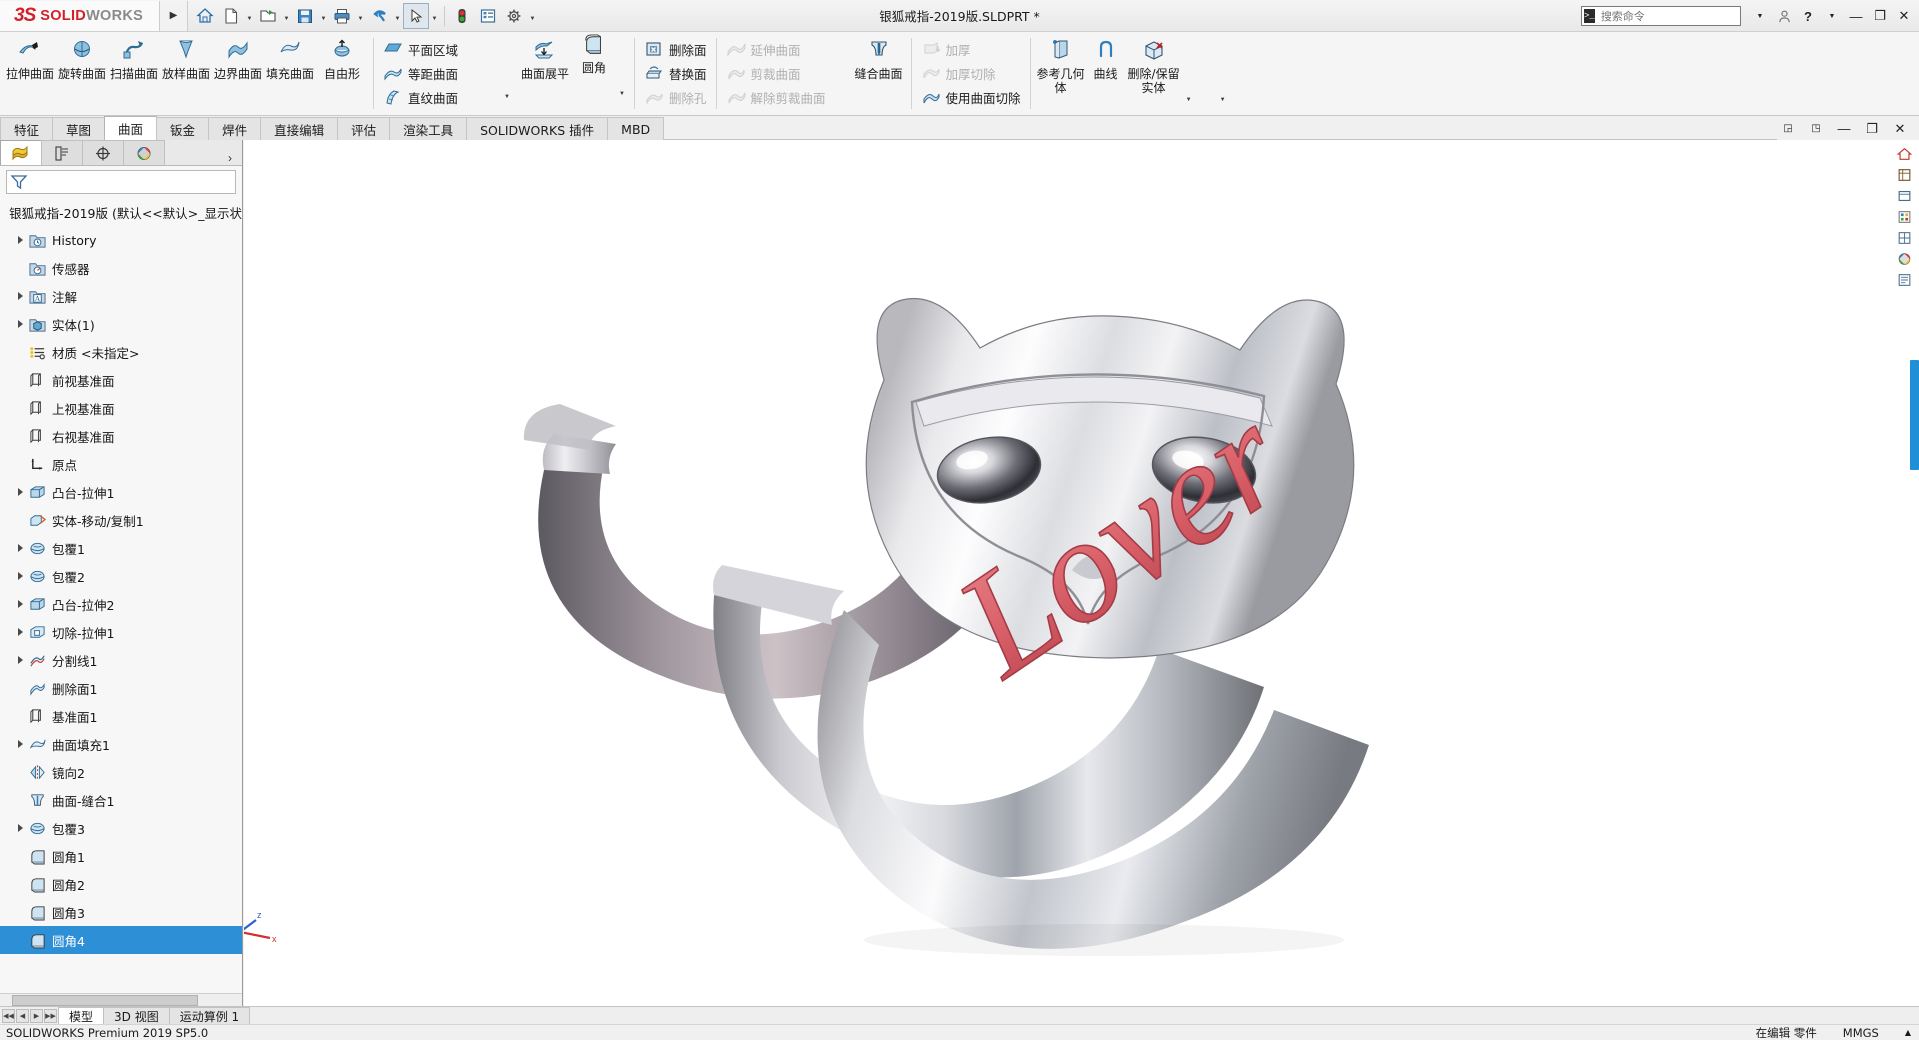 Image resolution: width=1919 pixels, height=1040 pixels. I want to click on bottom-tab-3d-views: 3D 视图, so click(136, 1015).